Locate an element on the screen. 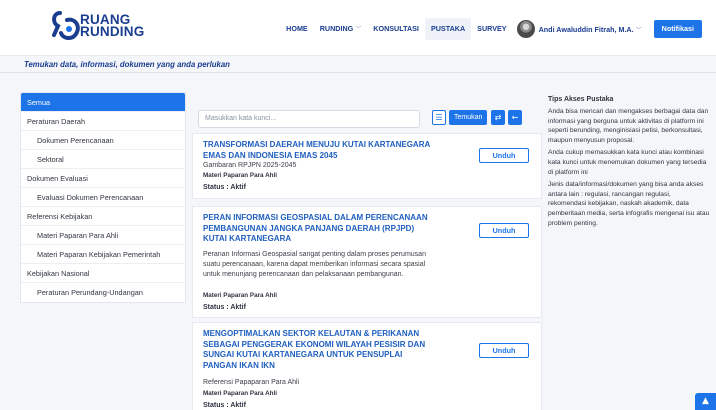 This screenshot has height=410, width=716. brand-line-2: RUNDING is located at coordinates (112, 31).